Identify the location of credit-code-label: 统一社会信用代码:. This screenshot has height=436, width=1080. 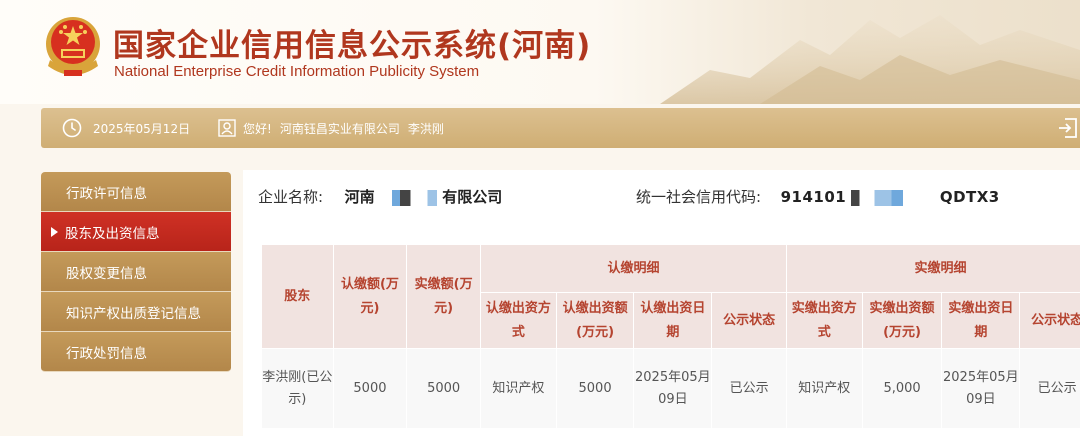
(699, 197).